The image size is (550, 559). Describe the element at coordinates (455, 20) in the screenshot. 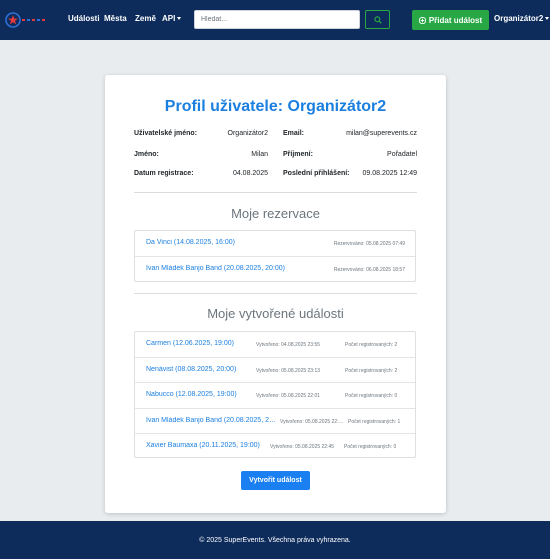

I see `add-event-label: Přidat událost` at that location.